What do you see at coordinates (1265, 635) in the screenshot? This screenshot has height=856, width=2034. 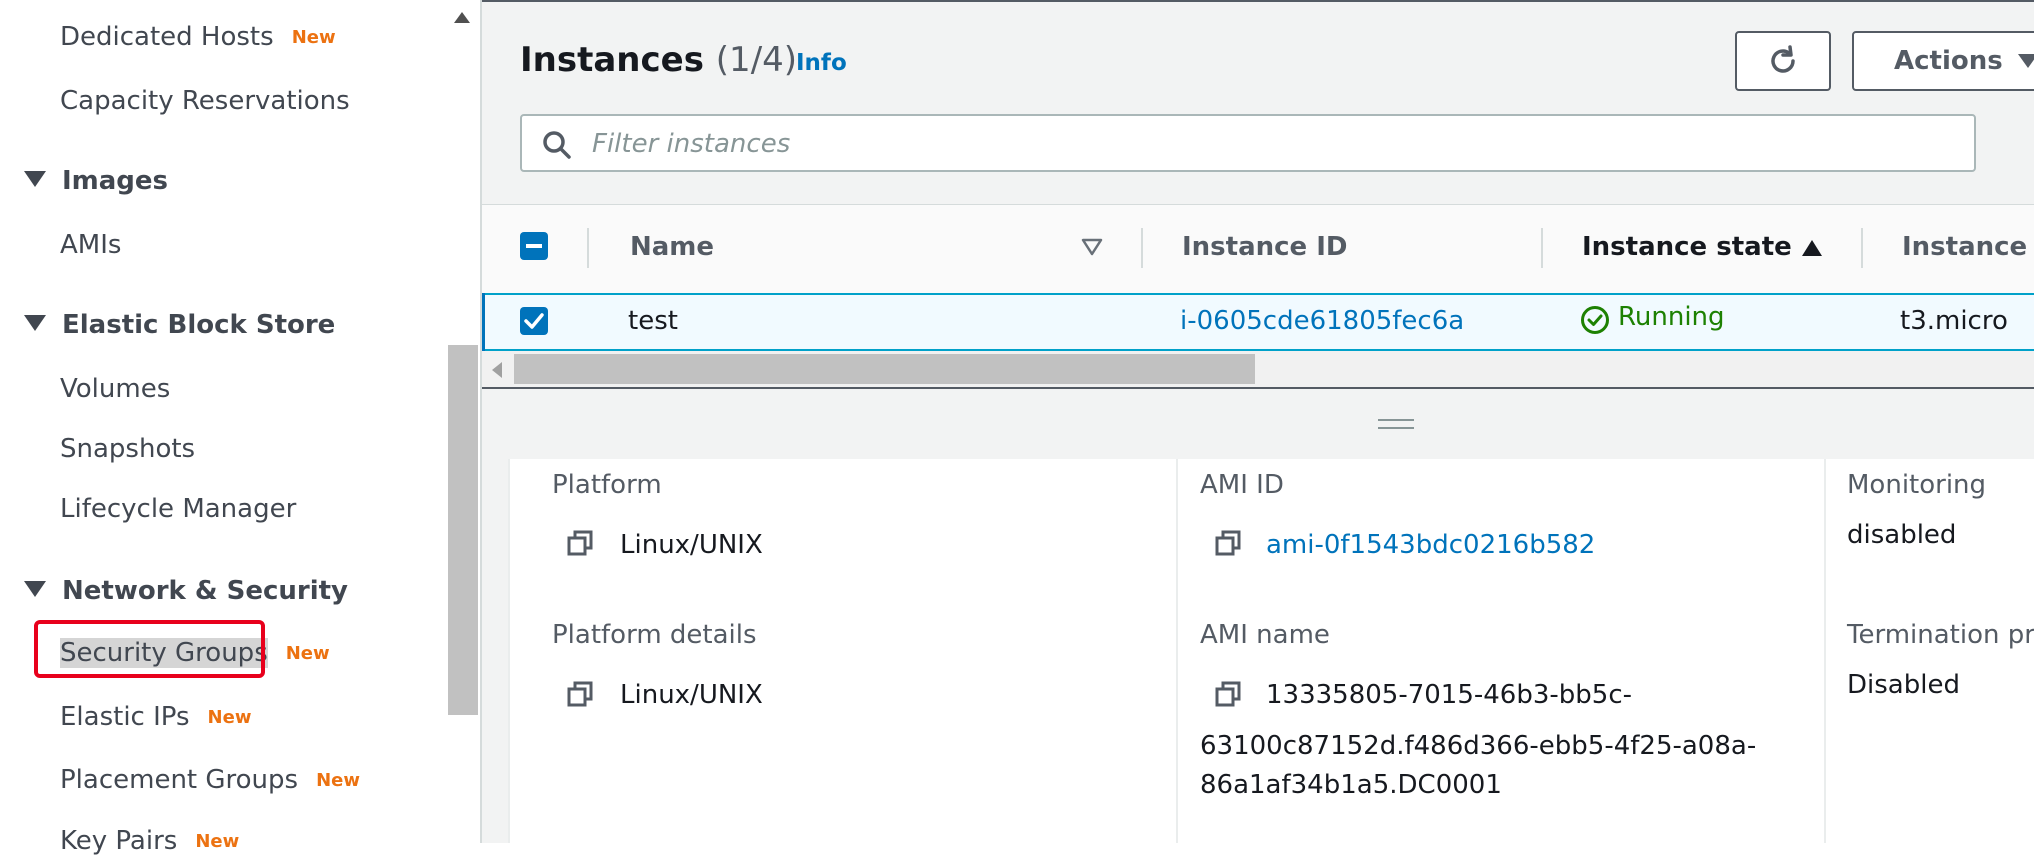 I see `ami-name-label: AMI name` at bounding box center [1265, 635].